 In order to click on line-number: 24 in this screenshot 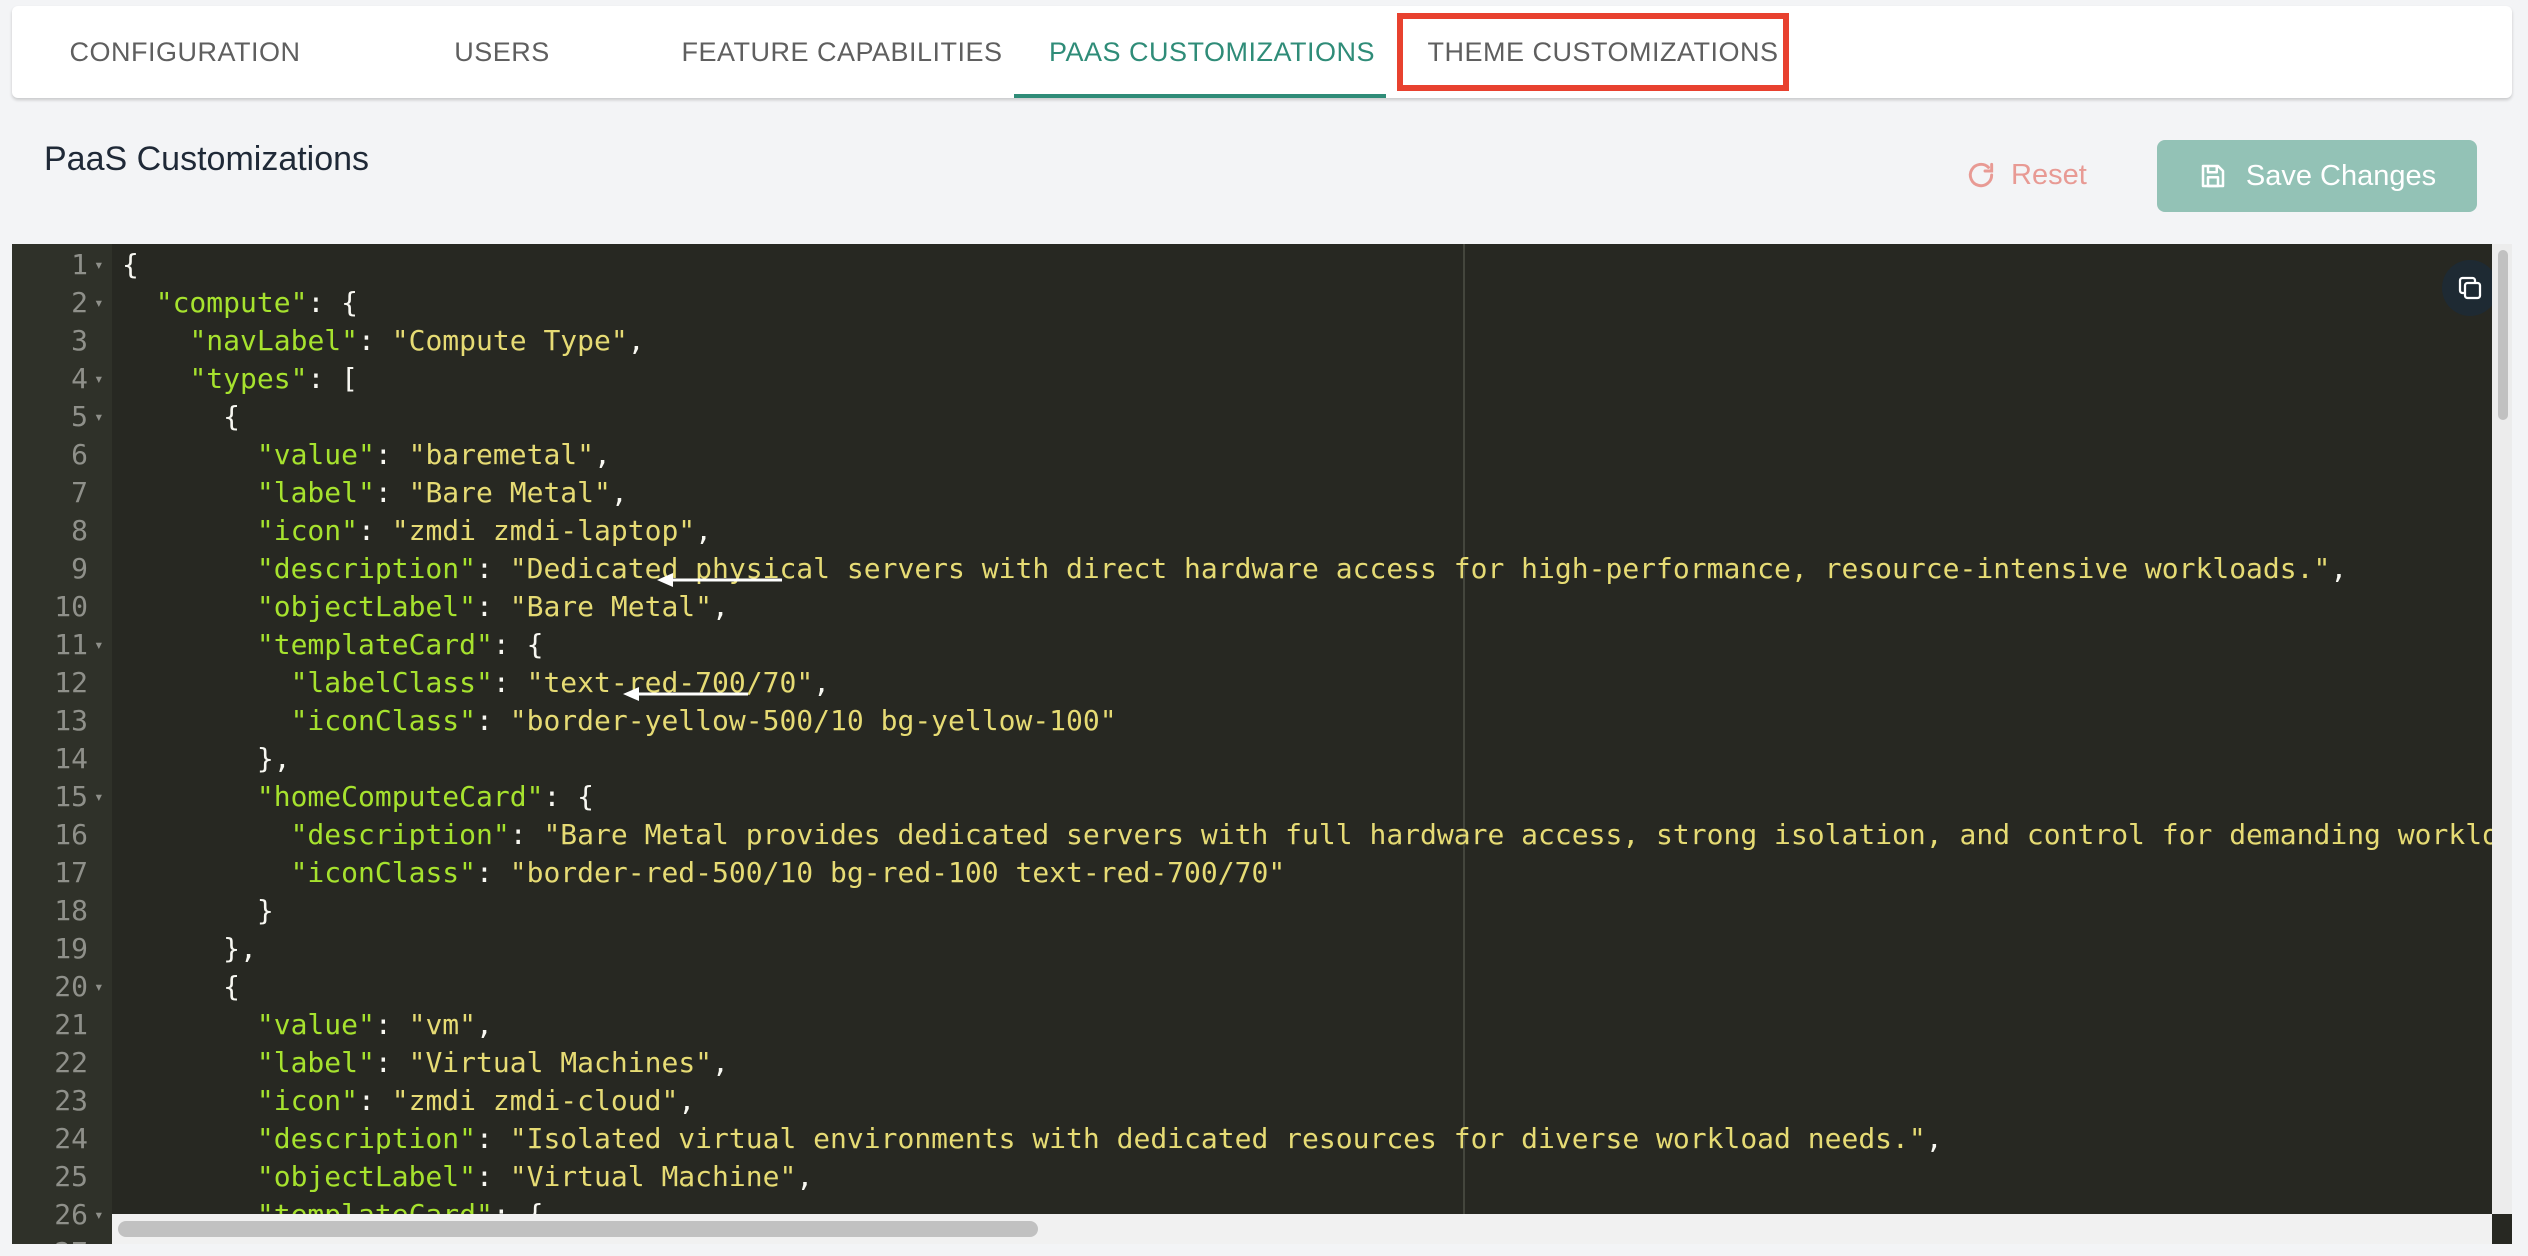, I will do `click(71, 1138)`.